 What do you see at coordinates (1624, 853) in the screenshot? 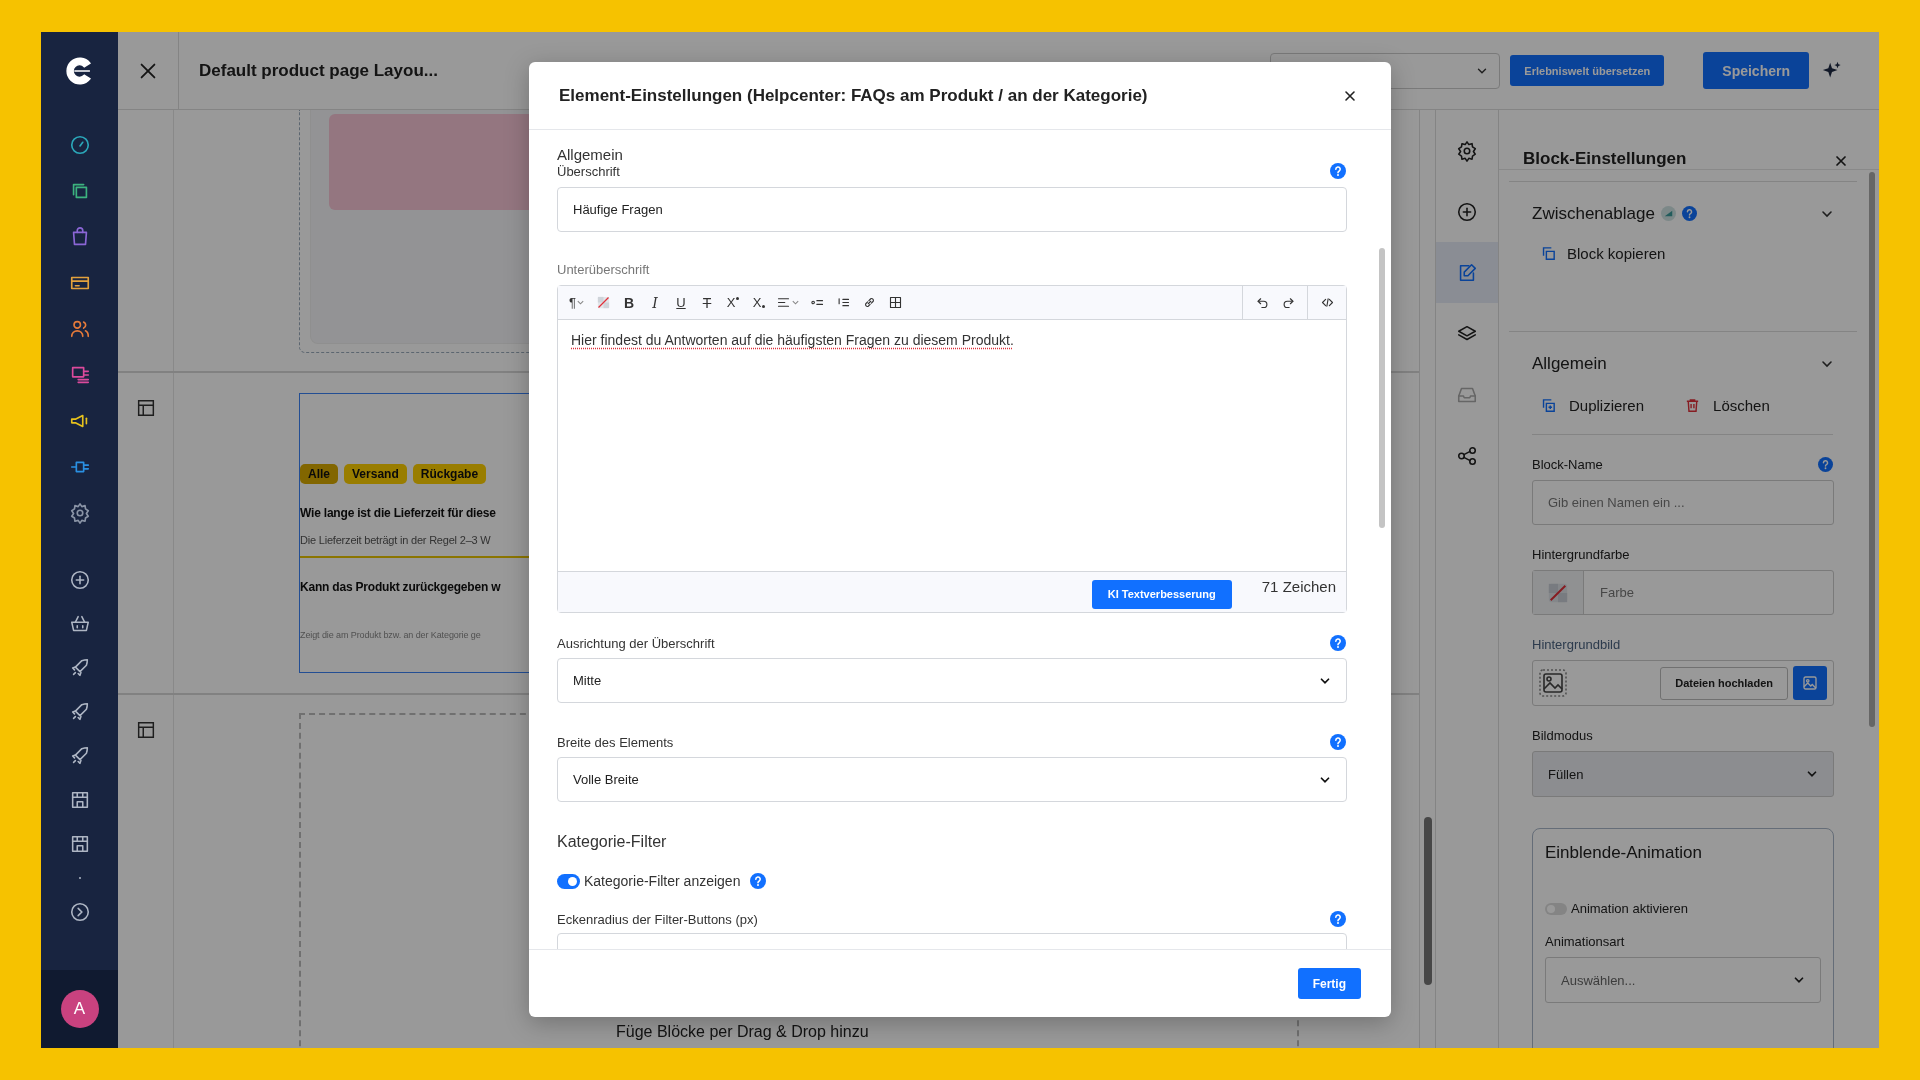
I see `card-title: Einblende-Animation` at bounding box center [1624, 853].